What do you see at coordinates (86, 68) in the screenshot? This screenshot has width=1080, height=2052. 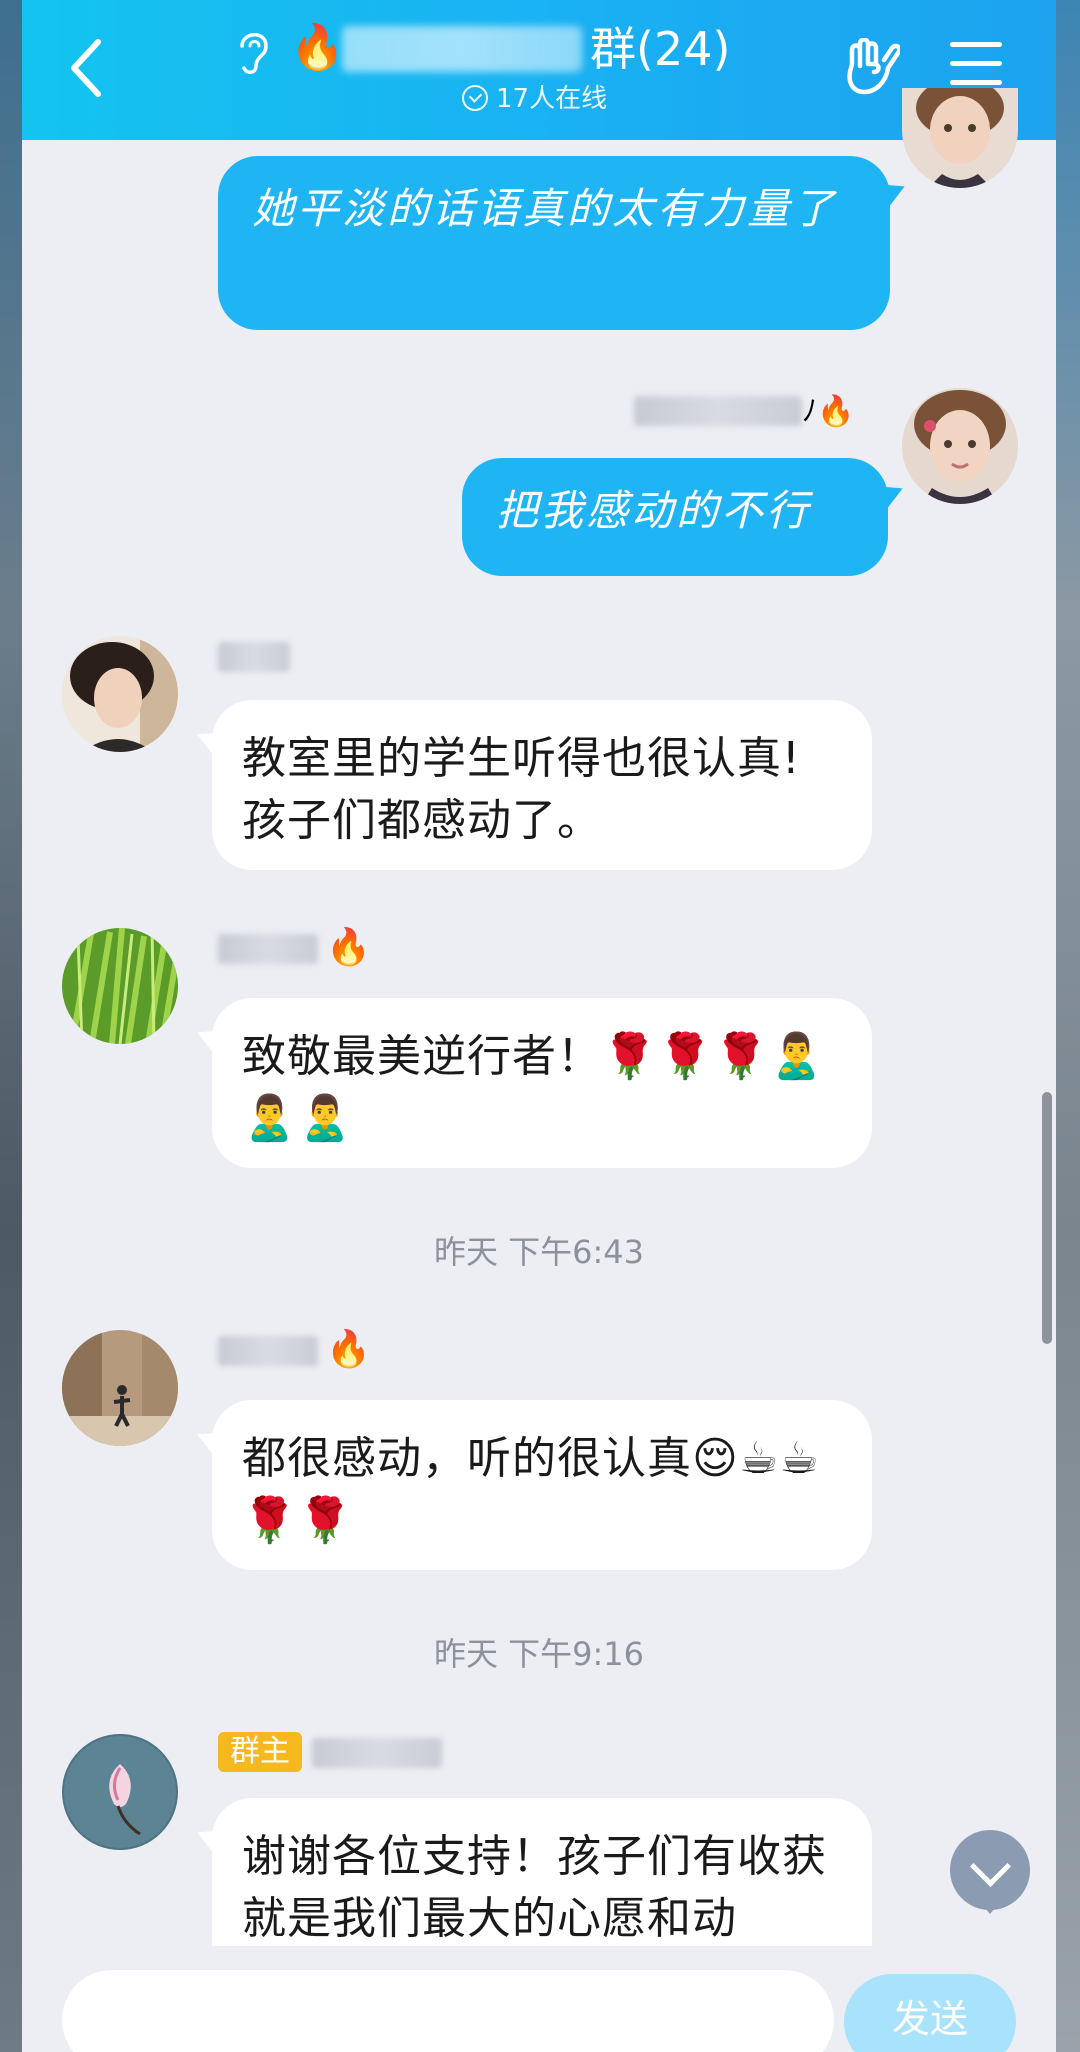 I see `back-icon` at bounding box center [86, 68].